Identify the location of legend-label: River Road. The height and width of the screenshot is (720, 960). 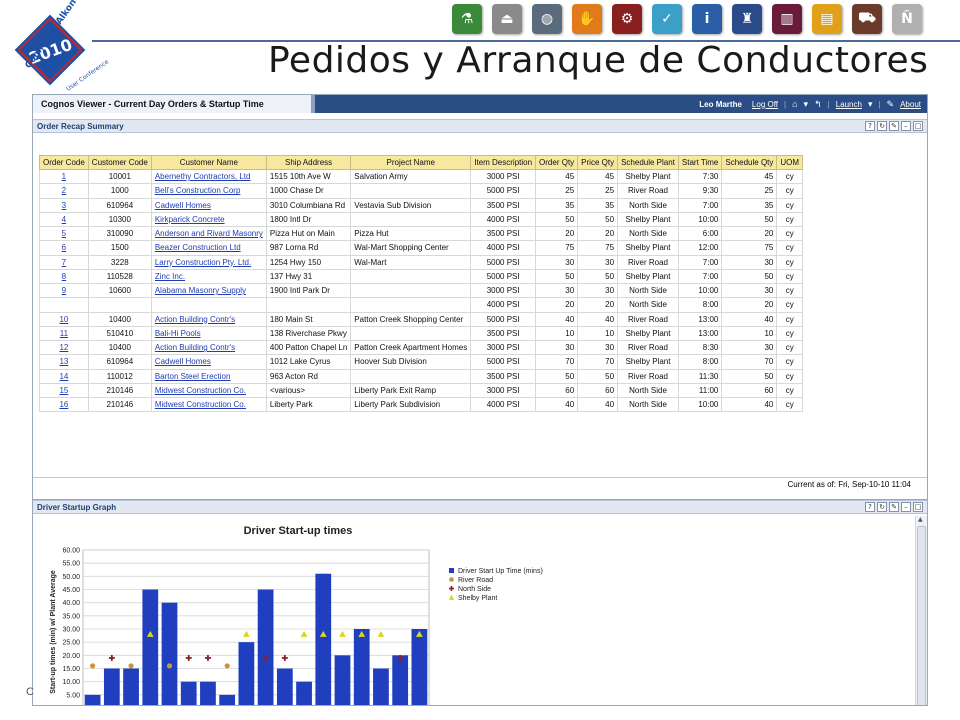
(475, 580).